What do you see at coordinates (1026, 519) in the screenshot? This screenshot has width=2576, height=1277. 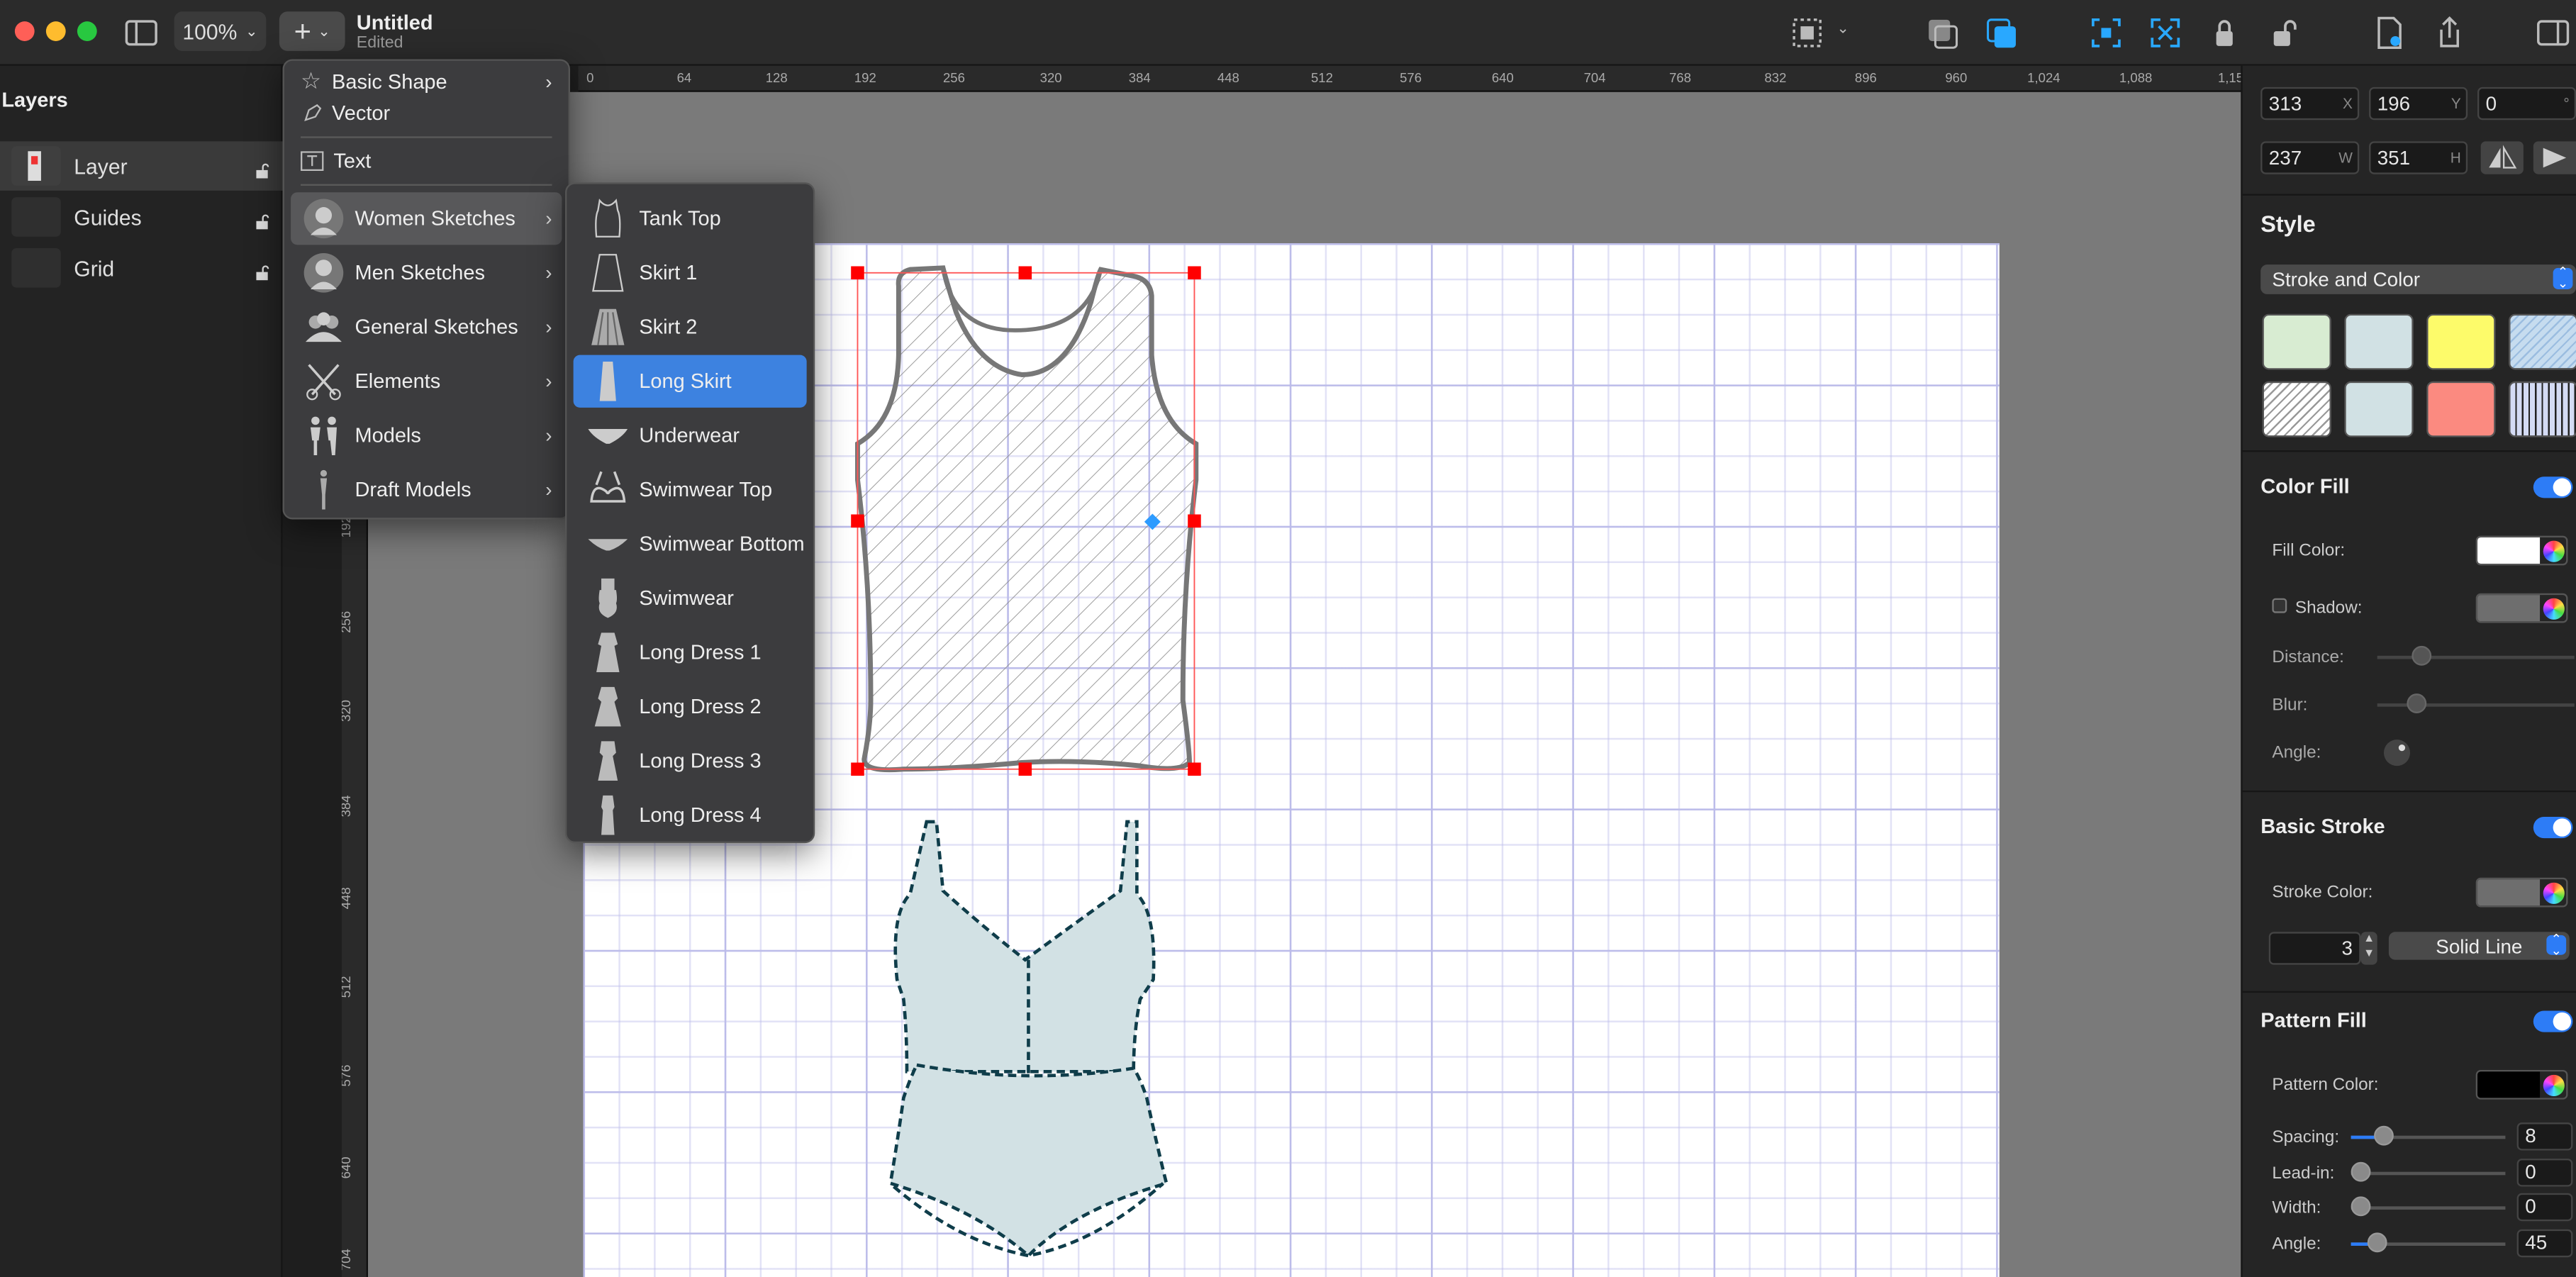 I see `tank-top-shape` at bounding box center [1026, 519].